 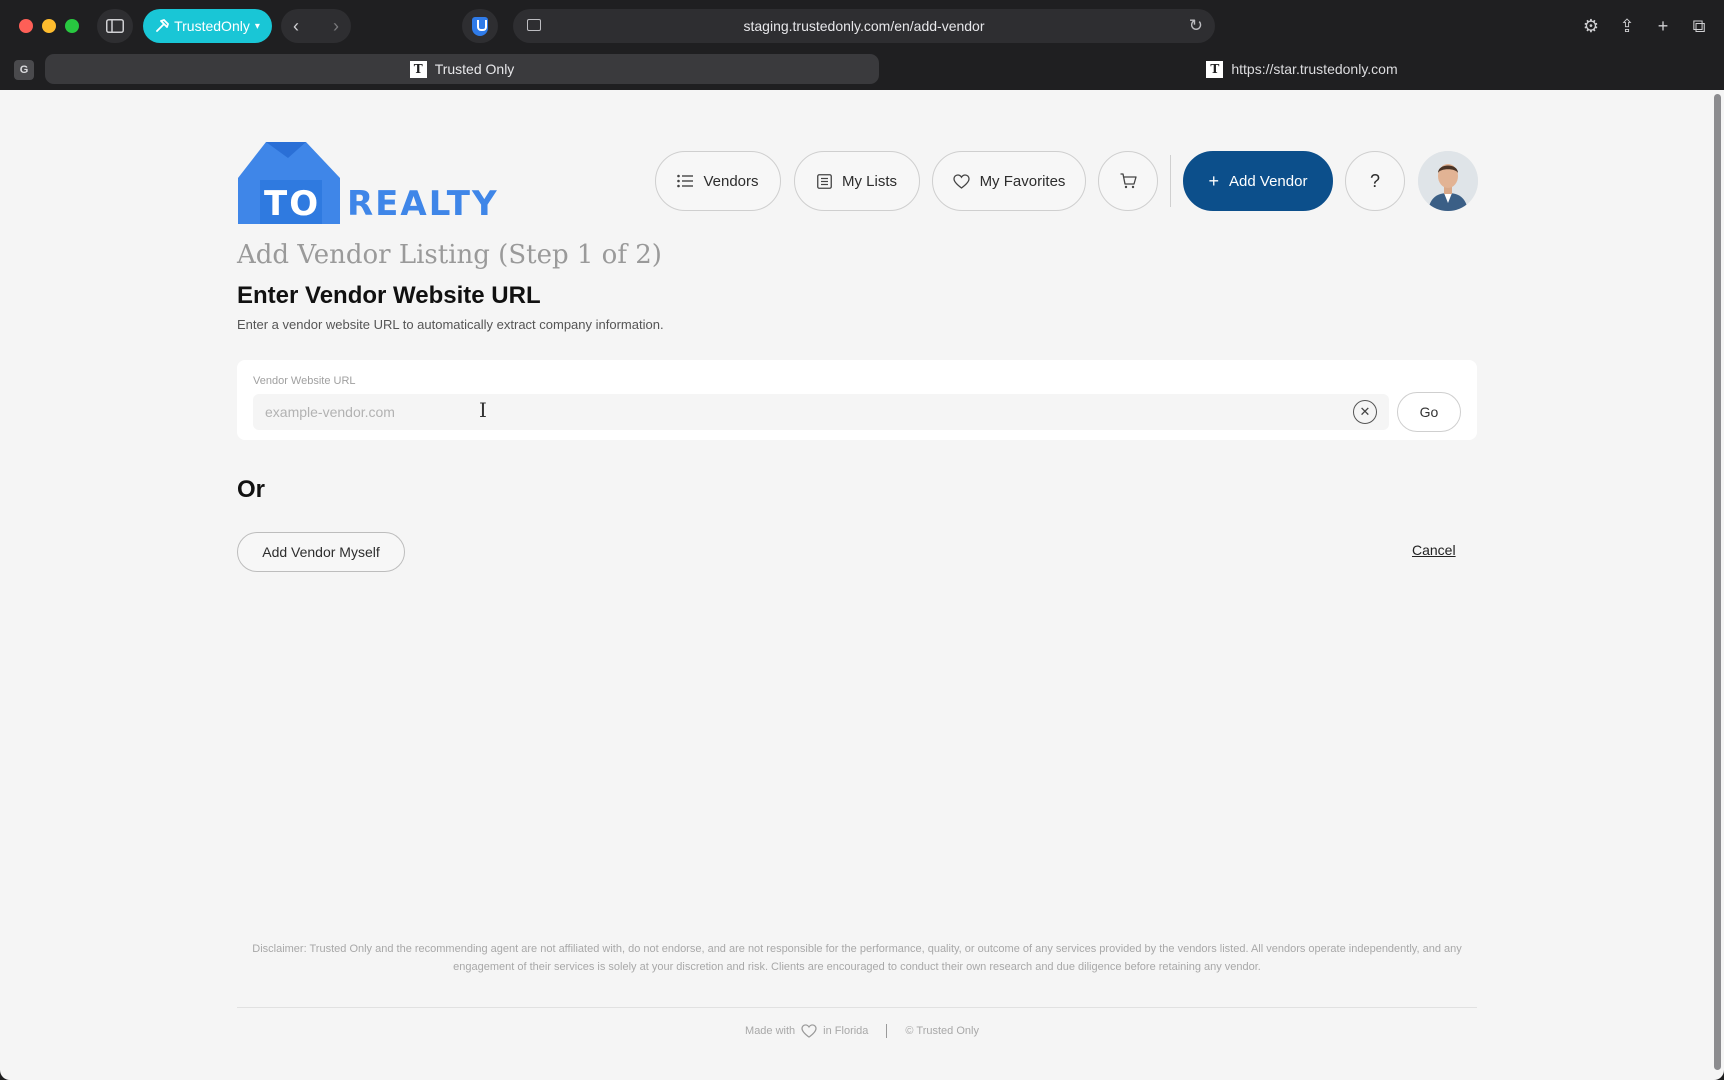 I want to click on user-avatar, so click(x=1448, y=181).